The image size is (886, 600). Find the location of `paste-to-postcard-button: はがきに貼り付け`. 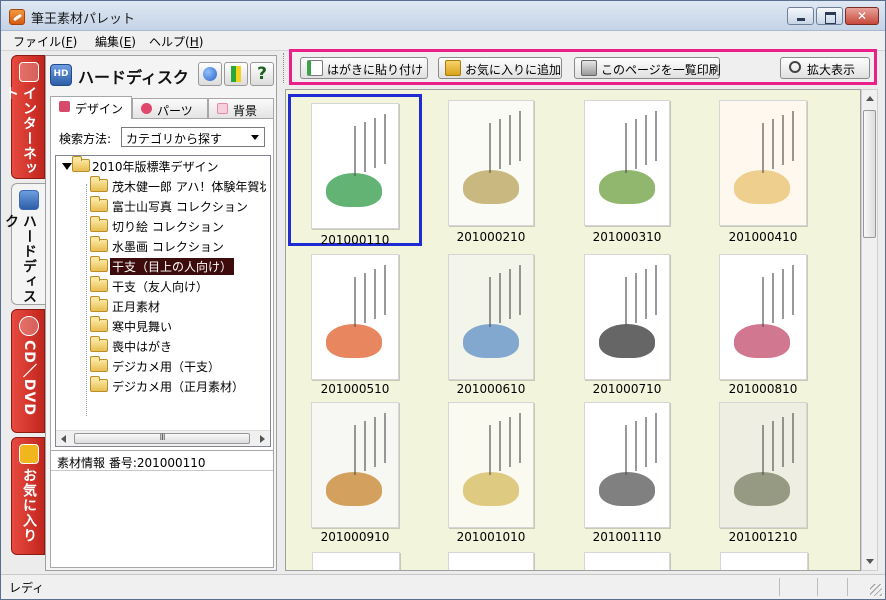

paste-to-postcard-button: はがきに貼り付け is located at coordinates (364, 68).